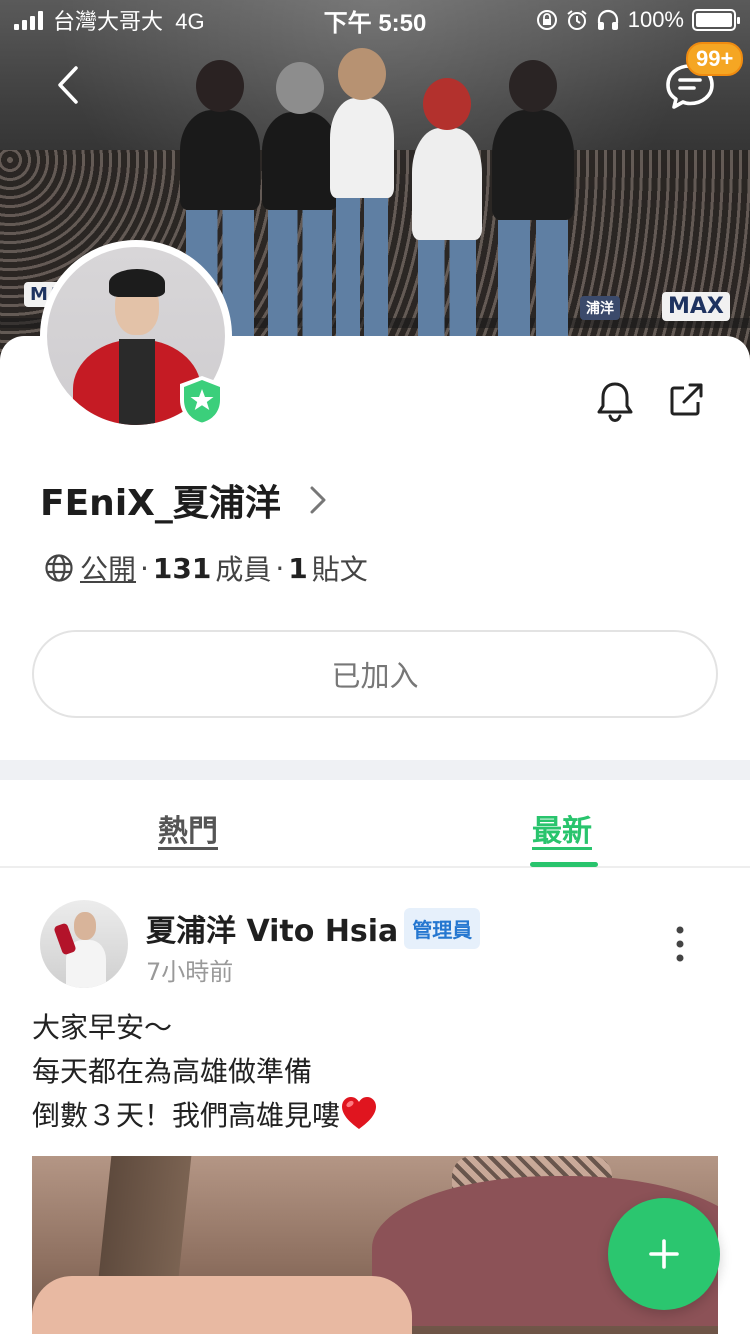 This screenshot has width=750, height=1334. What do you see at coordinates (546, 20) in the screenshot?
I see `orientation-lock-icon` at bounding box center [546, 20].